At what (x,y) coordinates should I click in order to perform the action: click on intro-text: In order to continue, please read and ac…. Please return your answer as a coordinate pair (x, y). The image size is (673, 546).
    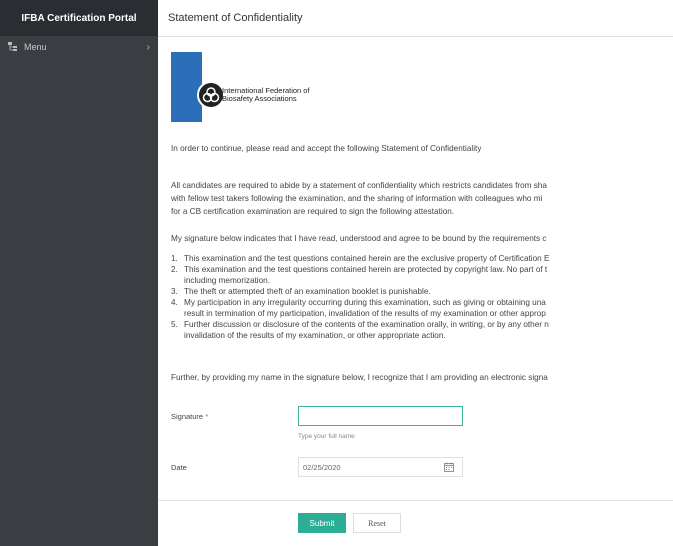
    Looking at the image, I should click on (326, 148).